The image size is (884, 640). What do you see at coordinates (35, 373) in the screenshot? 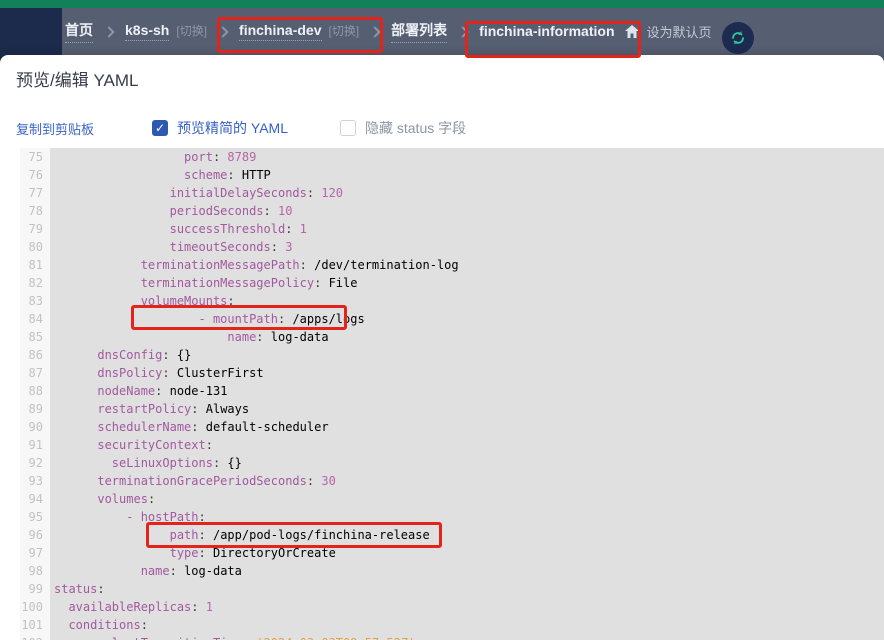
I see `line-number: 87` at bounding box center [35, 373].